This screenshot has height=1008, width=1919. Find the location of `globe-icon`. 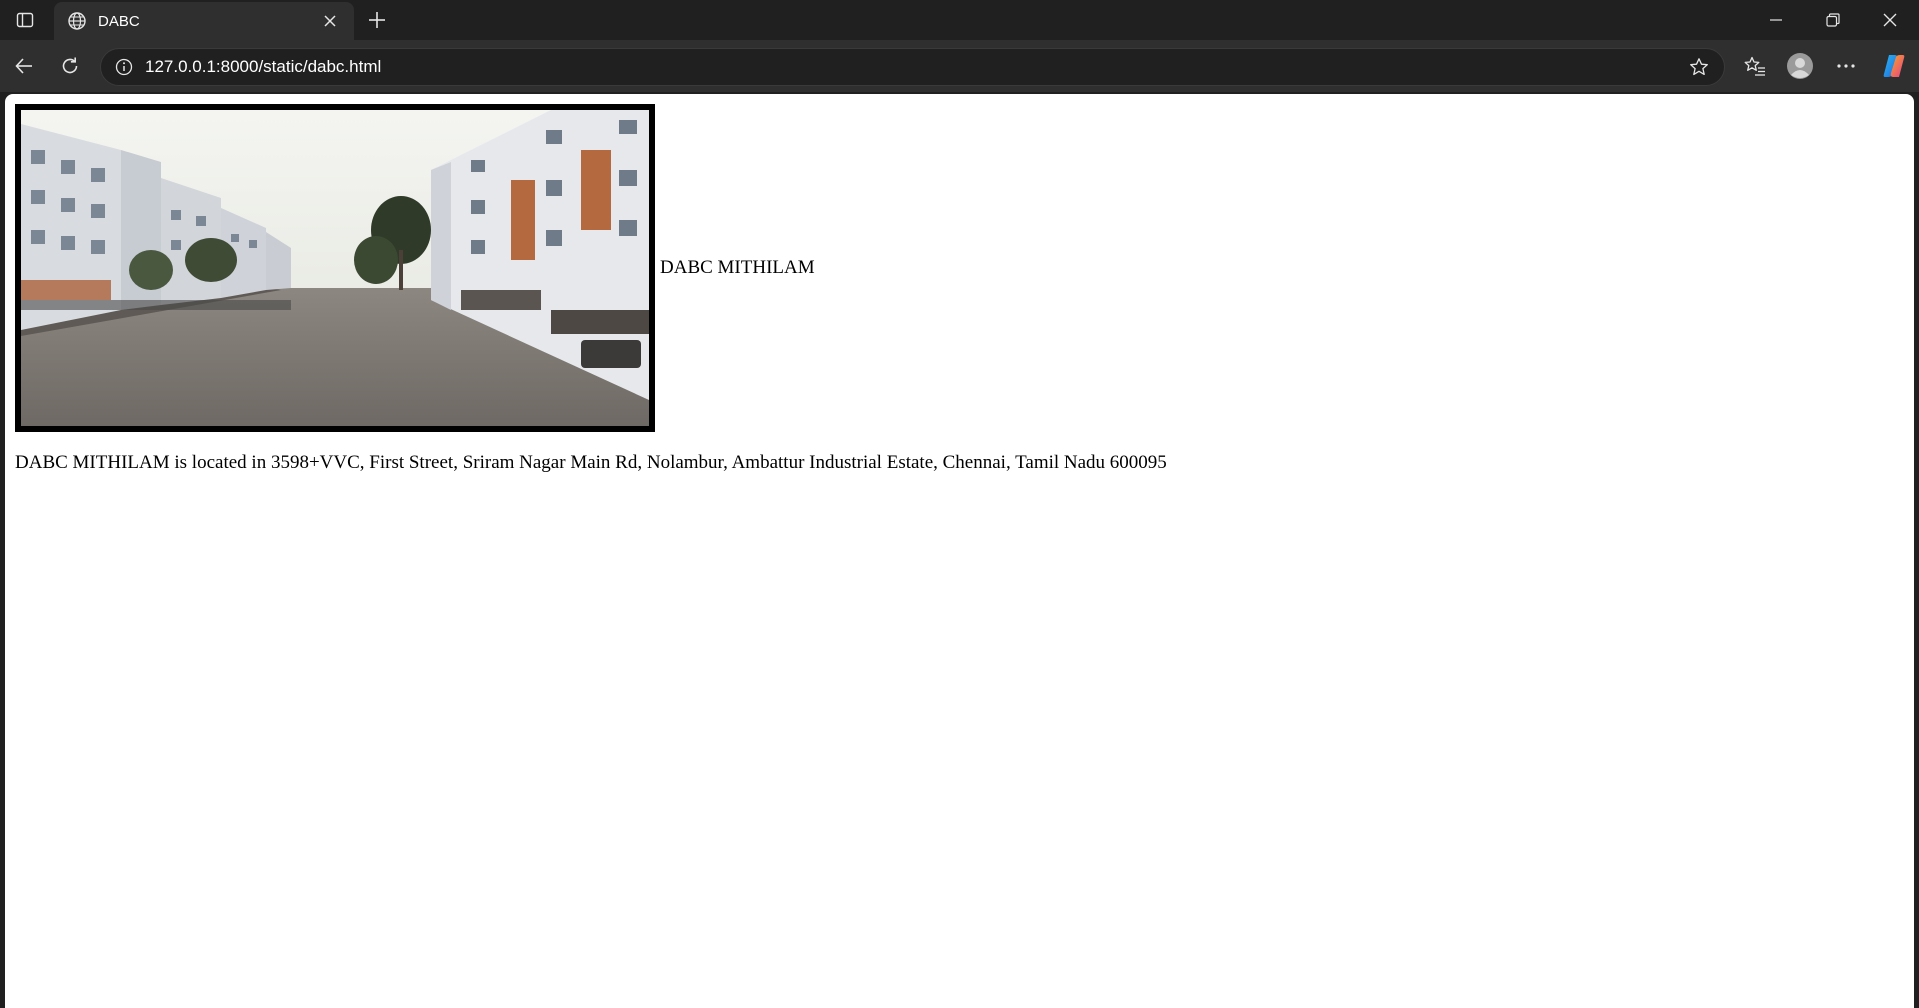

globe-icon is located at coordinates (77, 21).